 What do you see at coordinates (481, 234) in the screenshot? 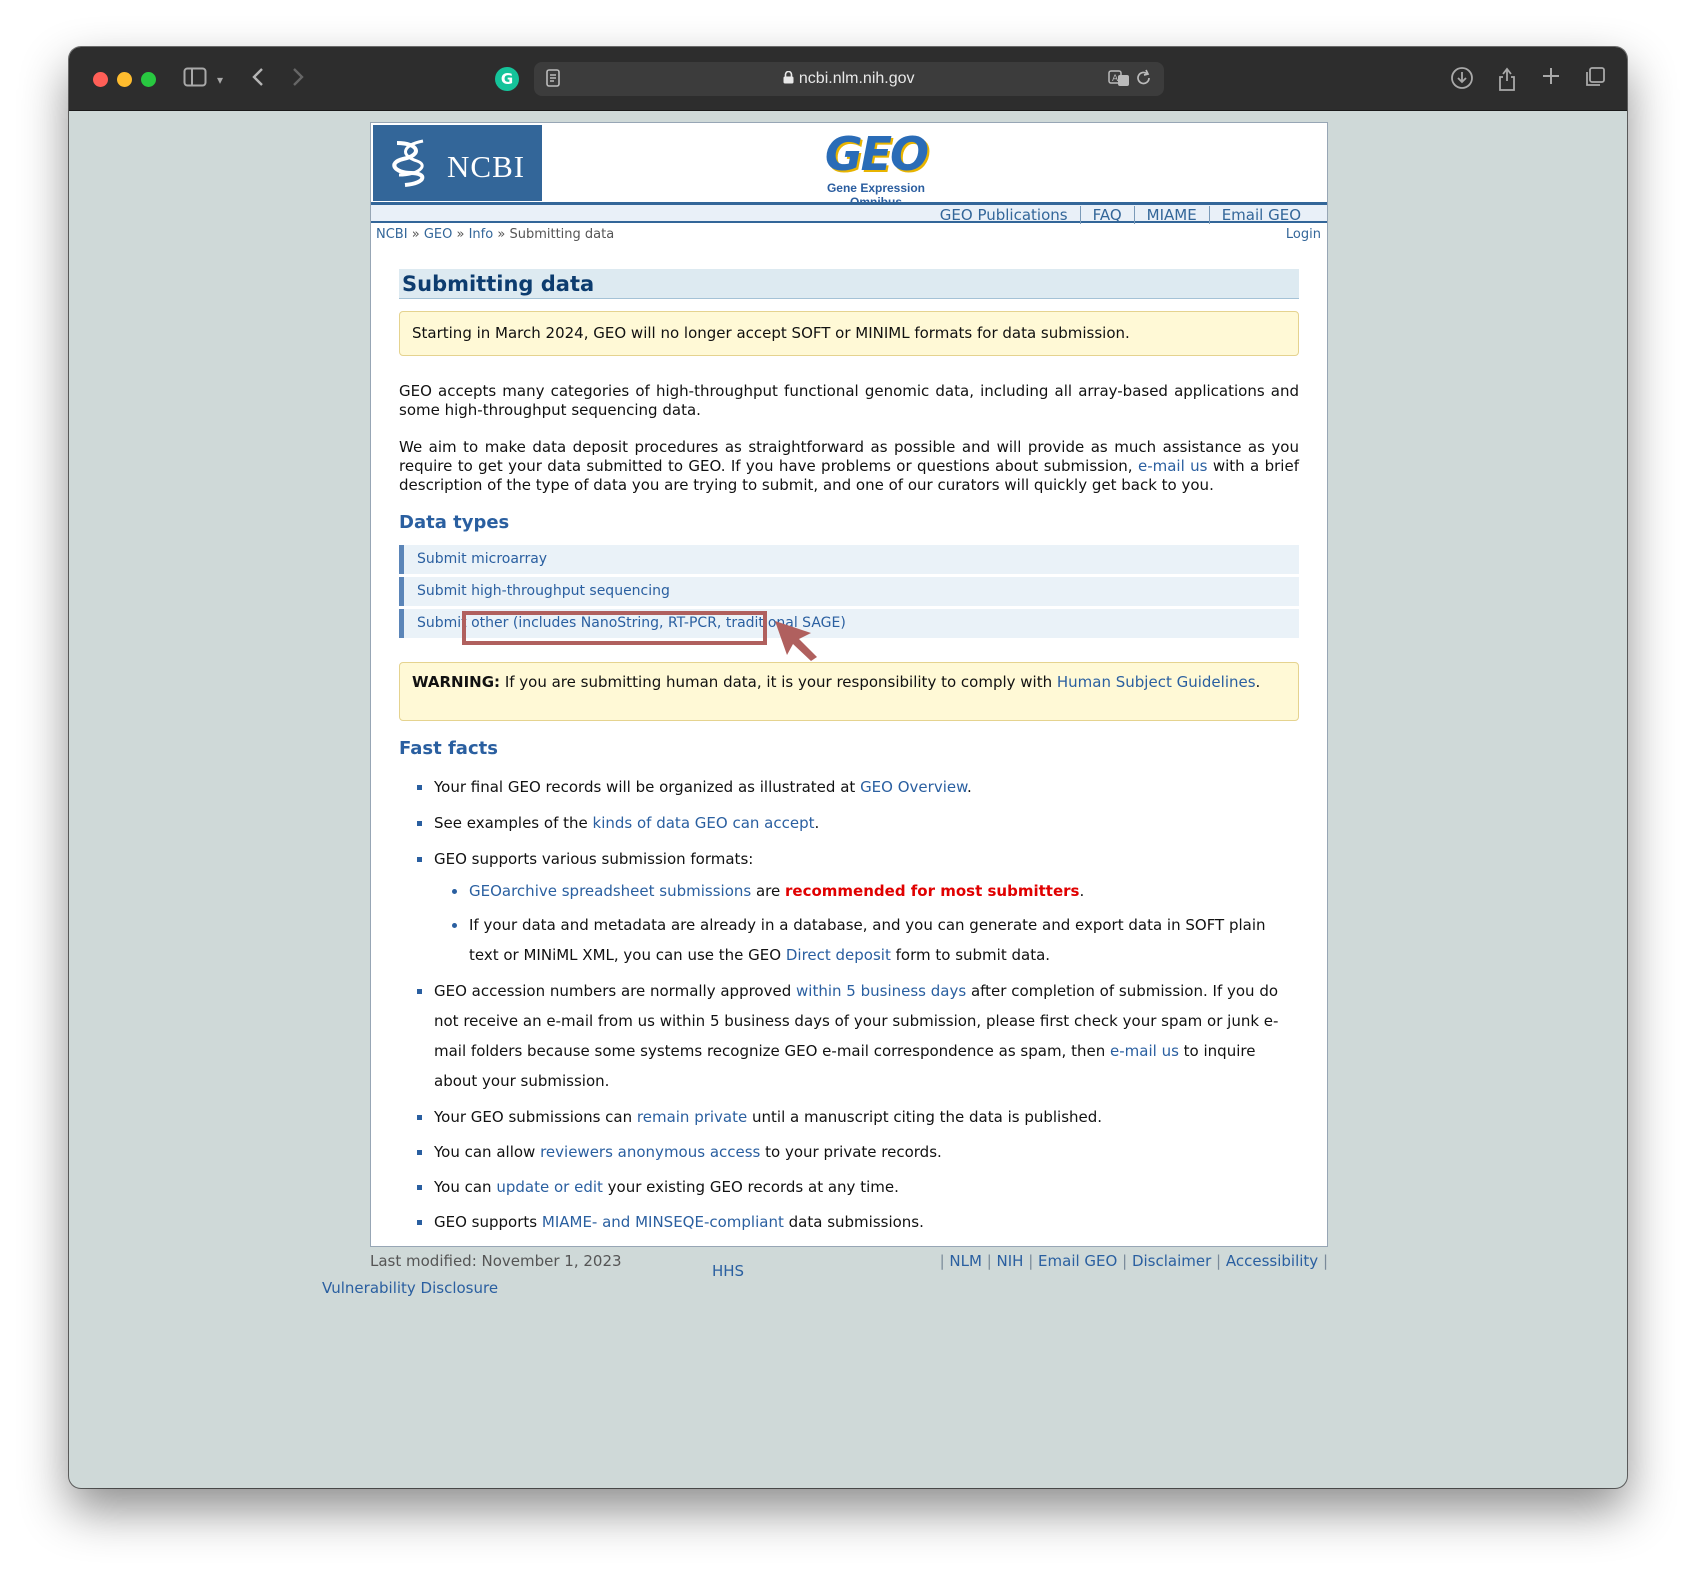
I see `breadcrumb-info: Info` at bounding box center [481, 234].